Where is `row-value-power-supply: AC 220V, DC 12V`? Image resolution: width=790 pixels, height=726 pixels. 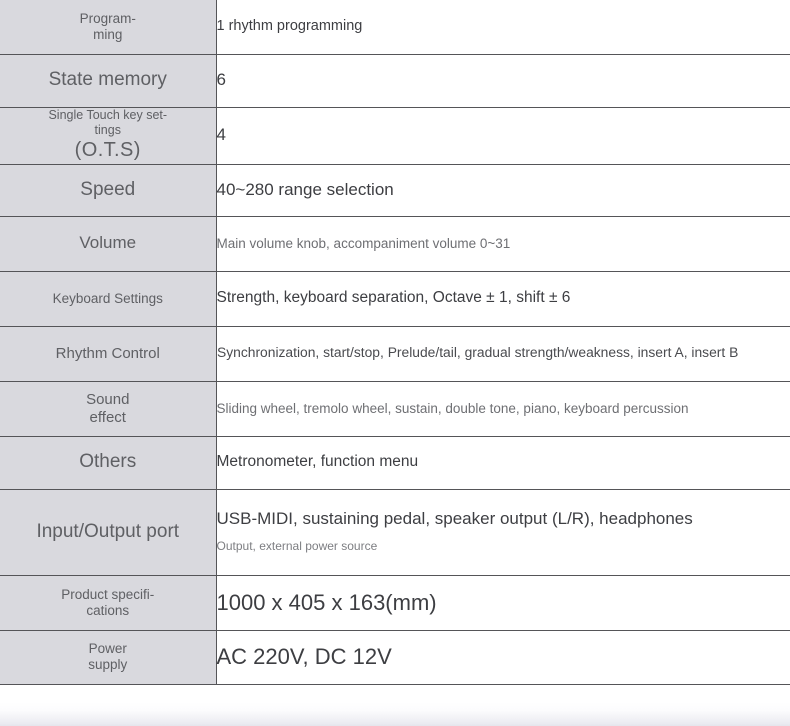 row-value-power-supply: AC 220V, DC 12V is located at coordinates (503, 657).